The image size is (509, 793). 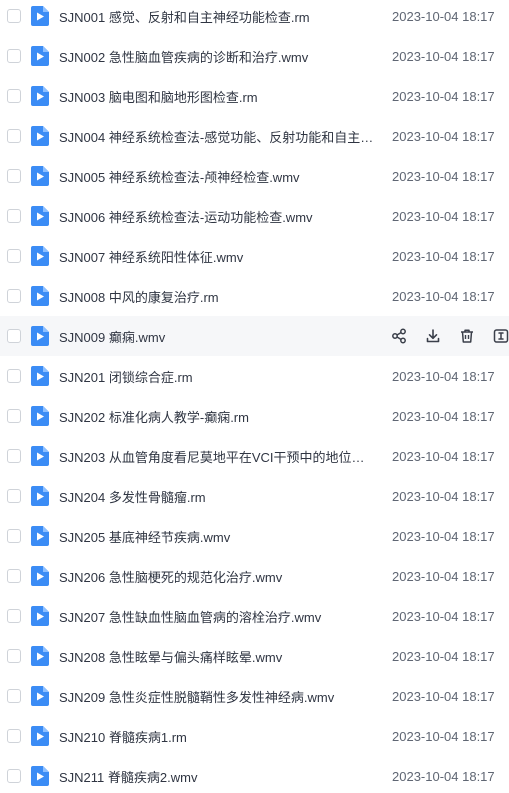 I want to click on list-item: SJN007 神经系统阳性体征.wmv 2023-10-04 18:17, so click(x=254, y=256).